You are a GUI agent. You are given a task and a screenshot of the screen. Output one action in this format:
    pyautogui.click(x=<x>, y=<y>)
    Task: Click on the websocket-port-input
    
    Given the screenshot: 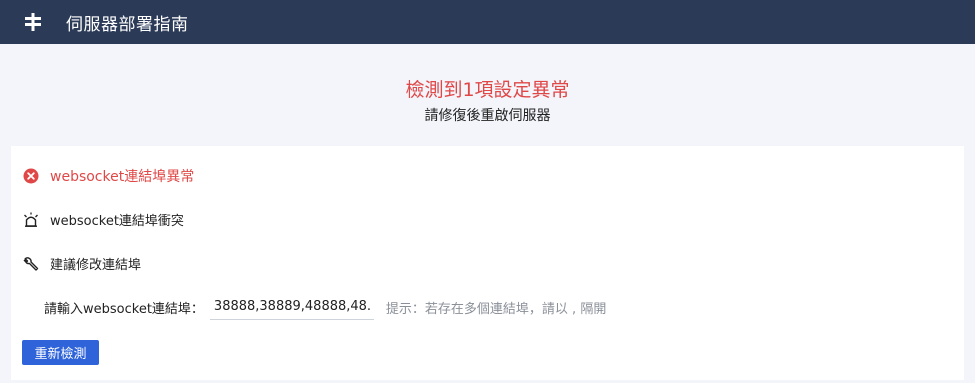 What is the action you would take?
    pyautogui.click(x=291, y=307)
    